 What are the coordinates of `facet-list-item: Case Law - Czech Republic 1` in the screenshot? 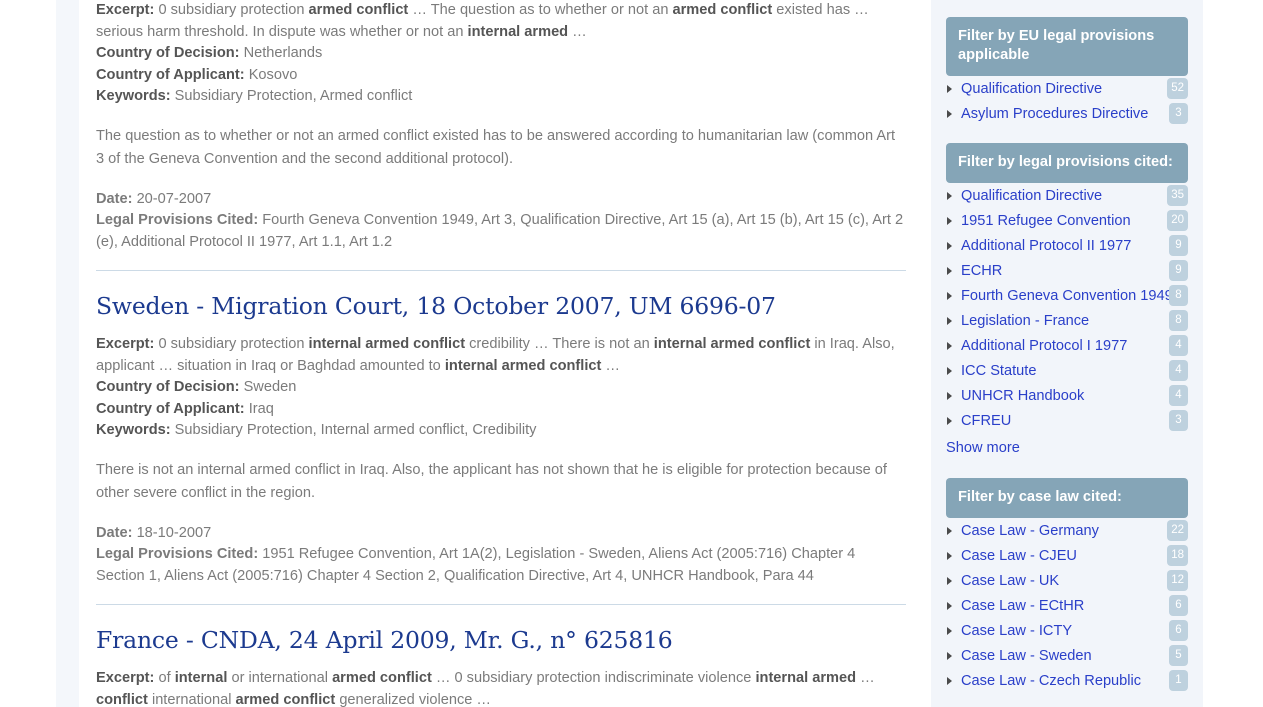 It's located at (1067, 680).